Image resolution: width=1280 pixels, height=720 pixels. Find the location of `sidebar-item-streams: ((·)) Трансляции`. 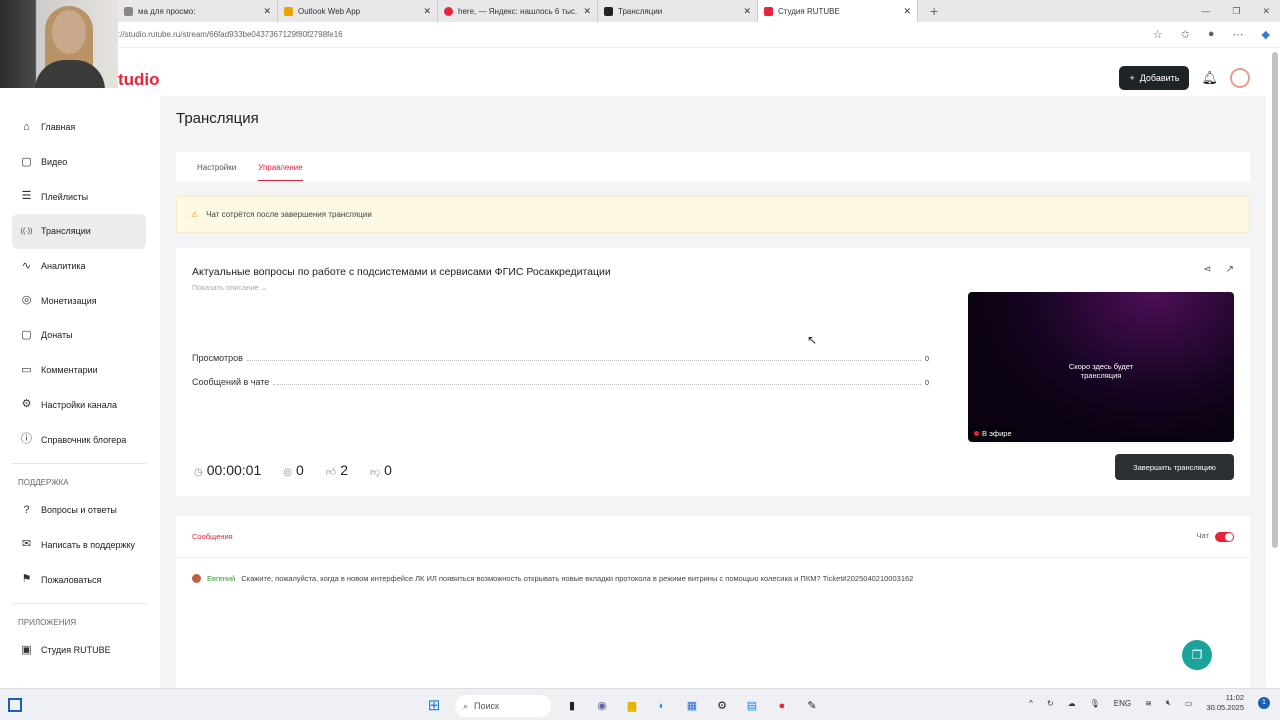

sidebar-item-streams: ((·)) Трансляции is located at coordinates (79, 231).